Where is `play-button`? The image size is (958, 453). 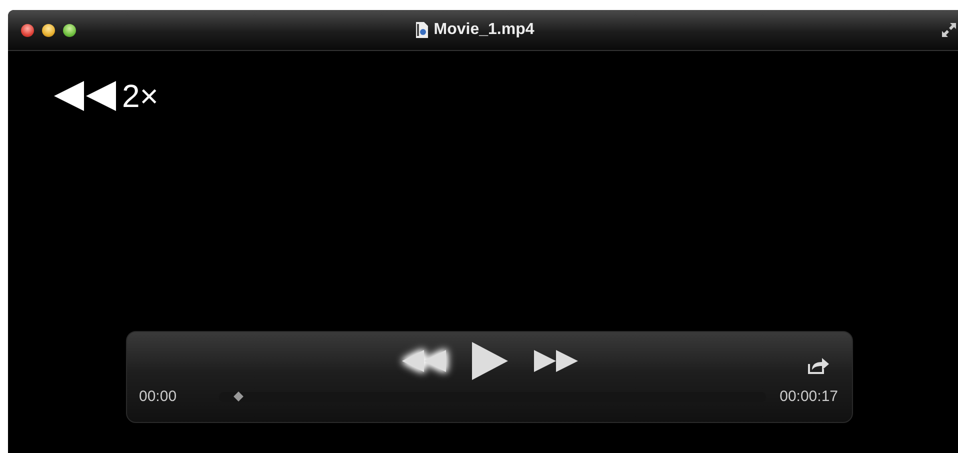 play-button is located at coordinates (489, 361).